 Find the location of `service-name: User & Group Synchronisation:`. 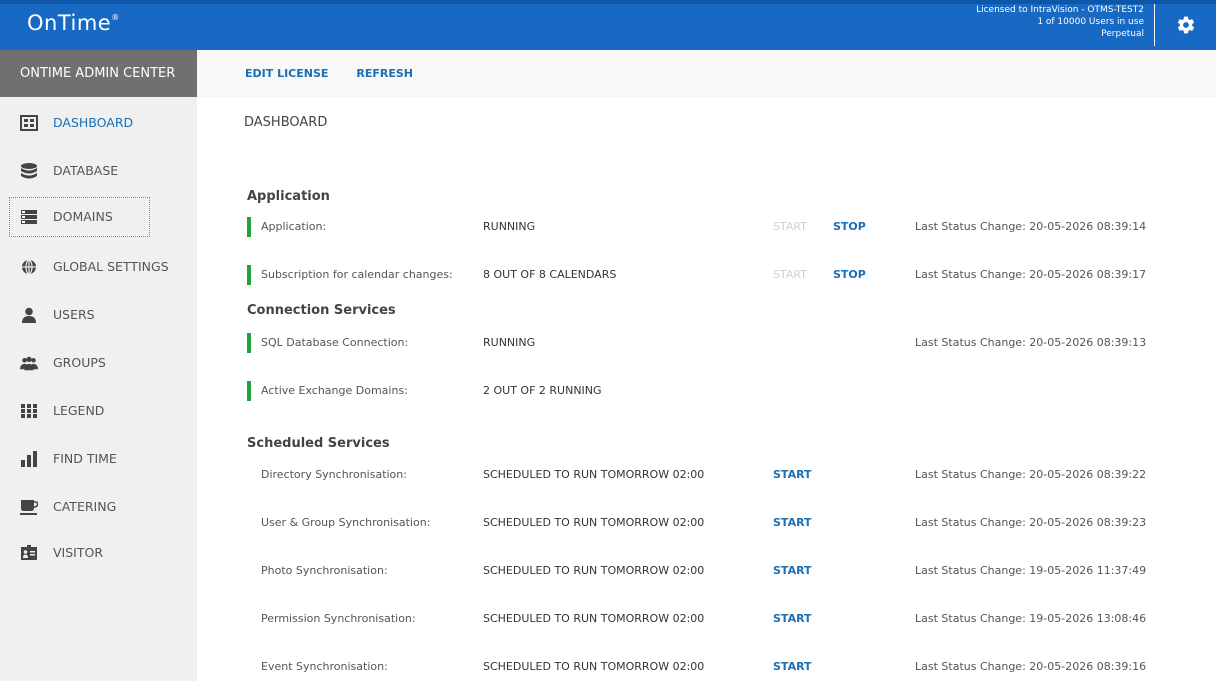

service-name: User & Group Synchronisation: is located at coordinates (346, 522).